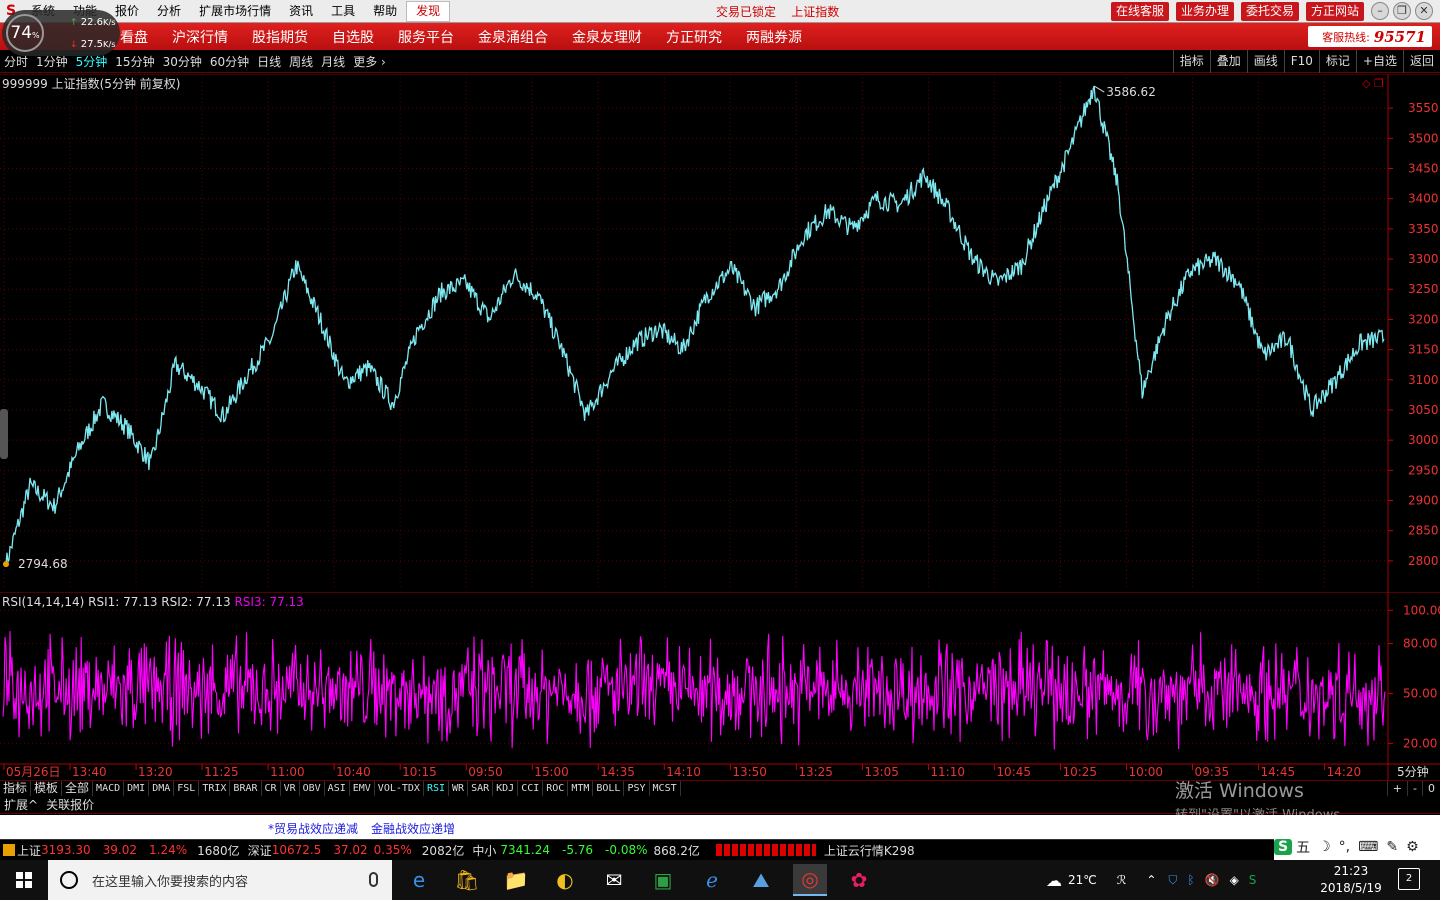  I want to click on indicator-tab-kdj: KDJ, so click(506, 788).